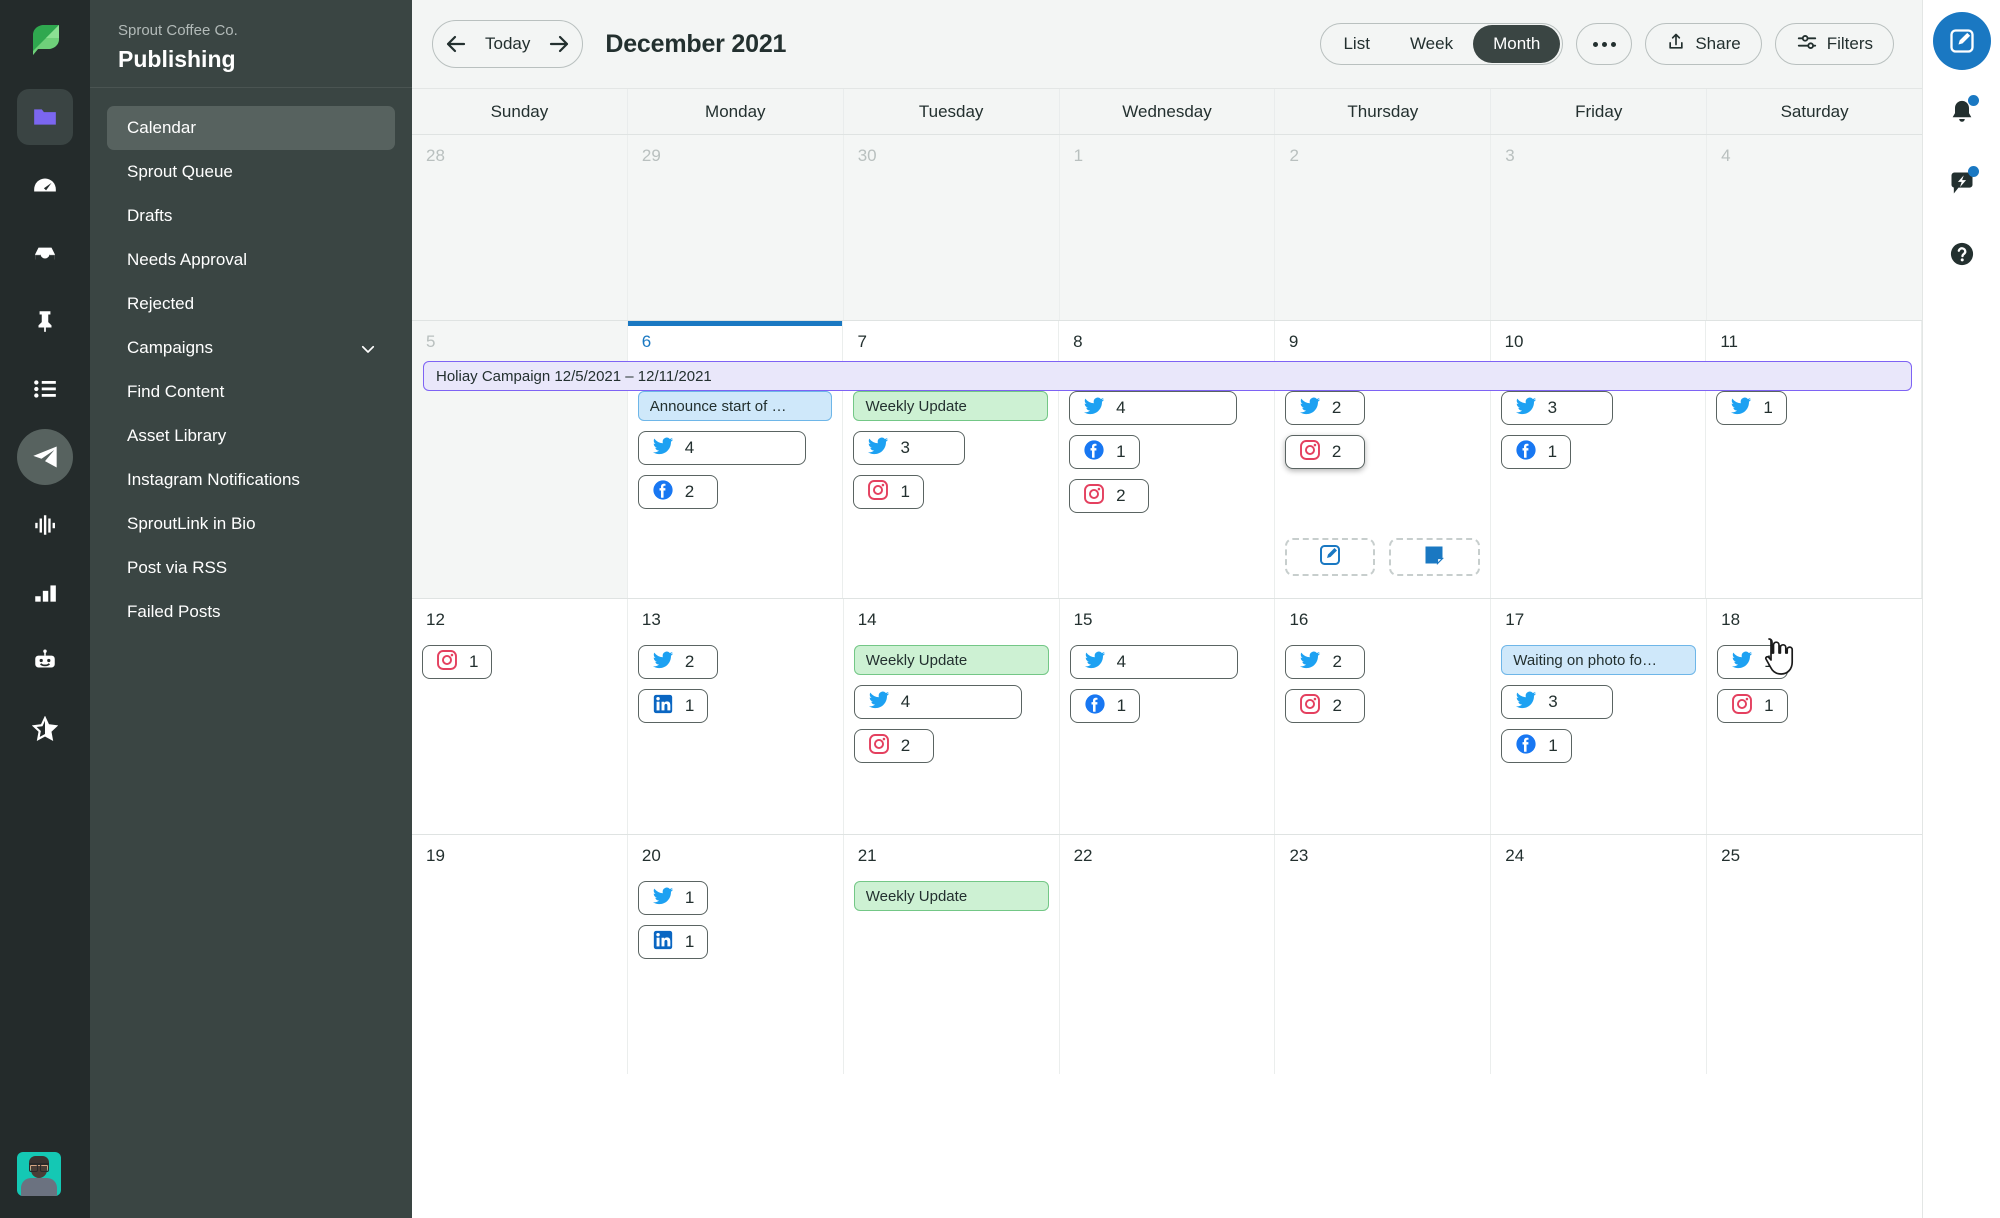 This screenshot has height=1218, width=2000. I want to click on view-option-list: List, so click(1356, 44).